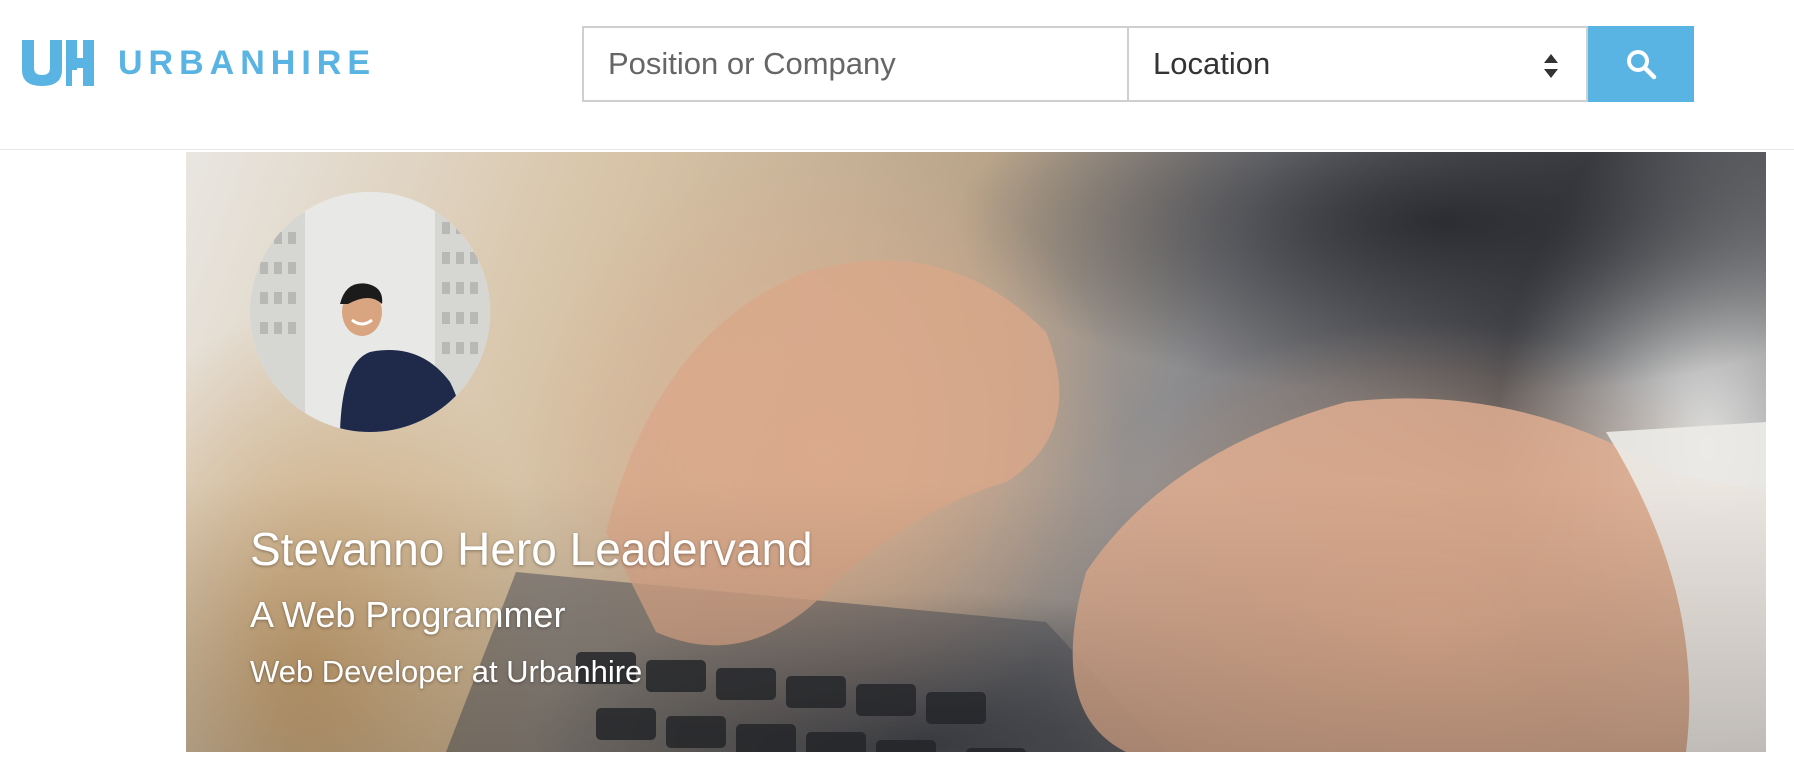 This screenshot has width=1794, height=776. I want to click on location-select: Location, so click(1358, 64).